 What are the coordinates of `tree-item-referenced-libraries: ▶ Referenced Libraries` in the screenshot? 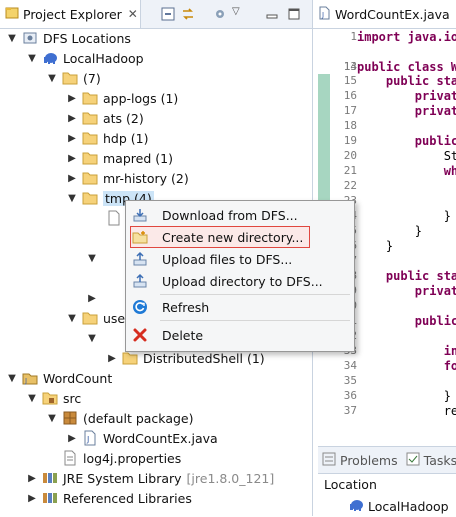 It's located at (109, 498).